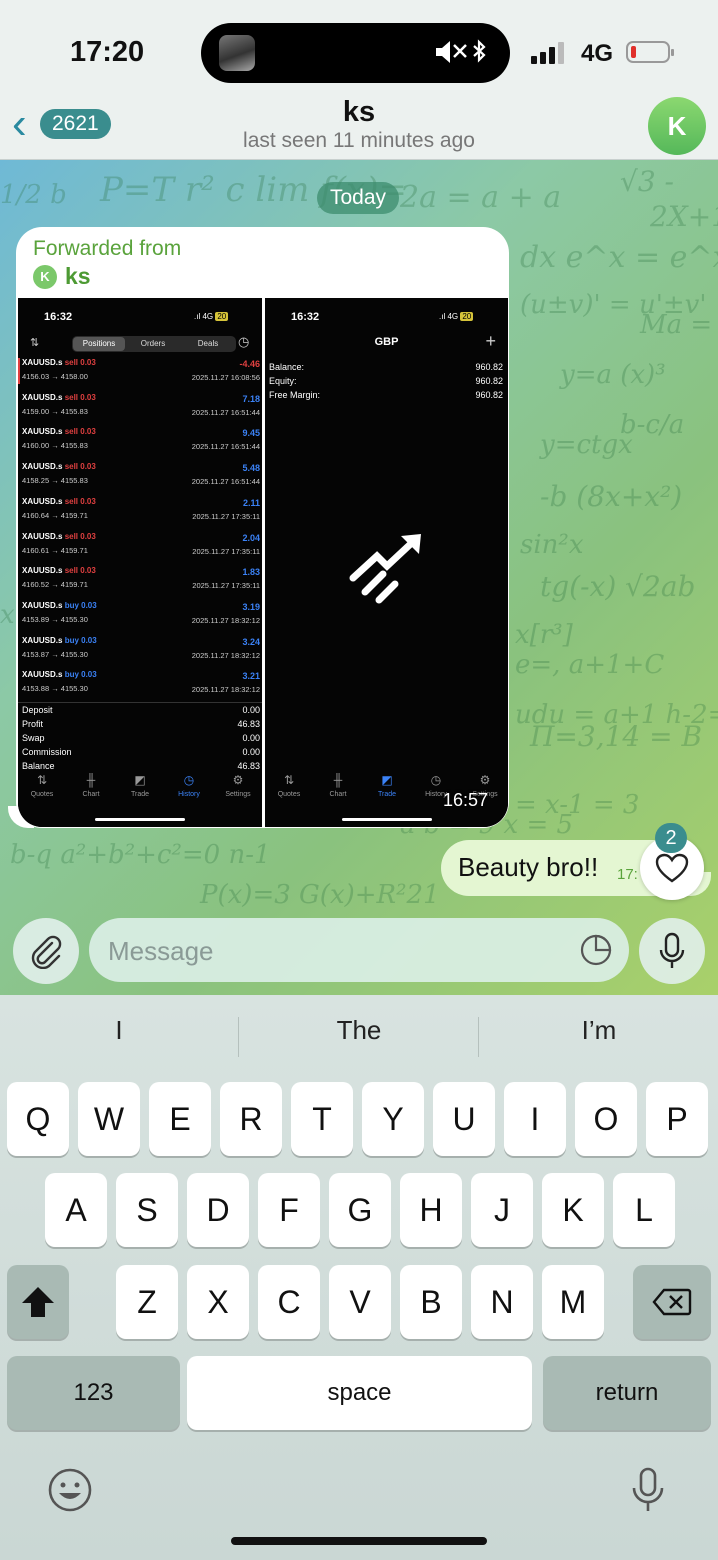  Describe the element at coordinates (55, 689) in the screenshot. I see `position-prices: 4153.88 → 4155.30` at that location.